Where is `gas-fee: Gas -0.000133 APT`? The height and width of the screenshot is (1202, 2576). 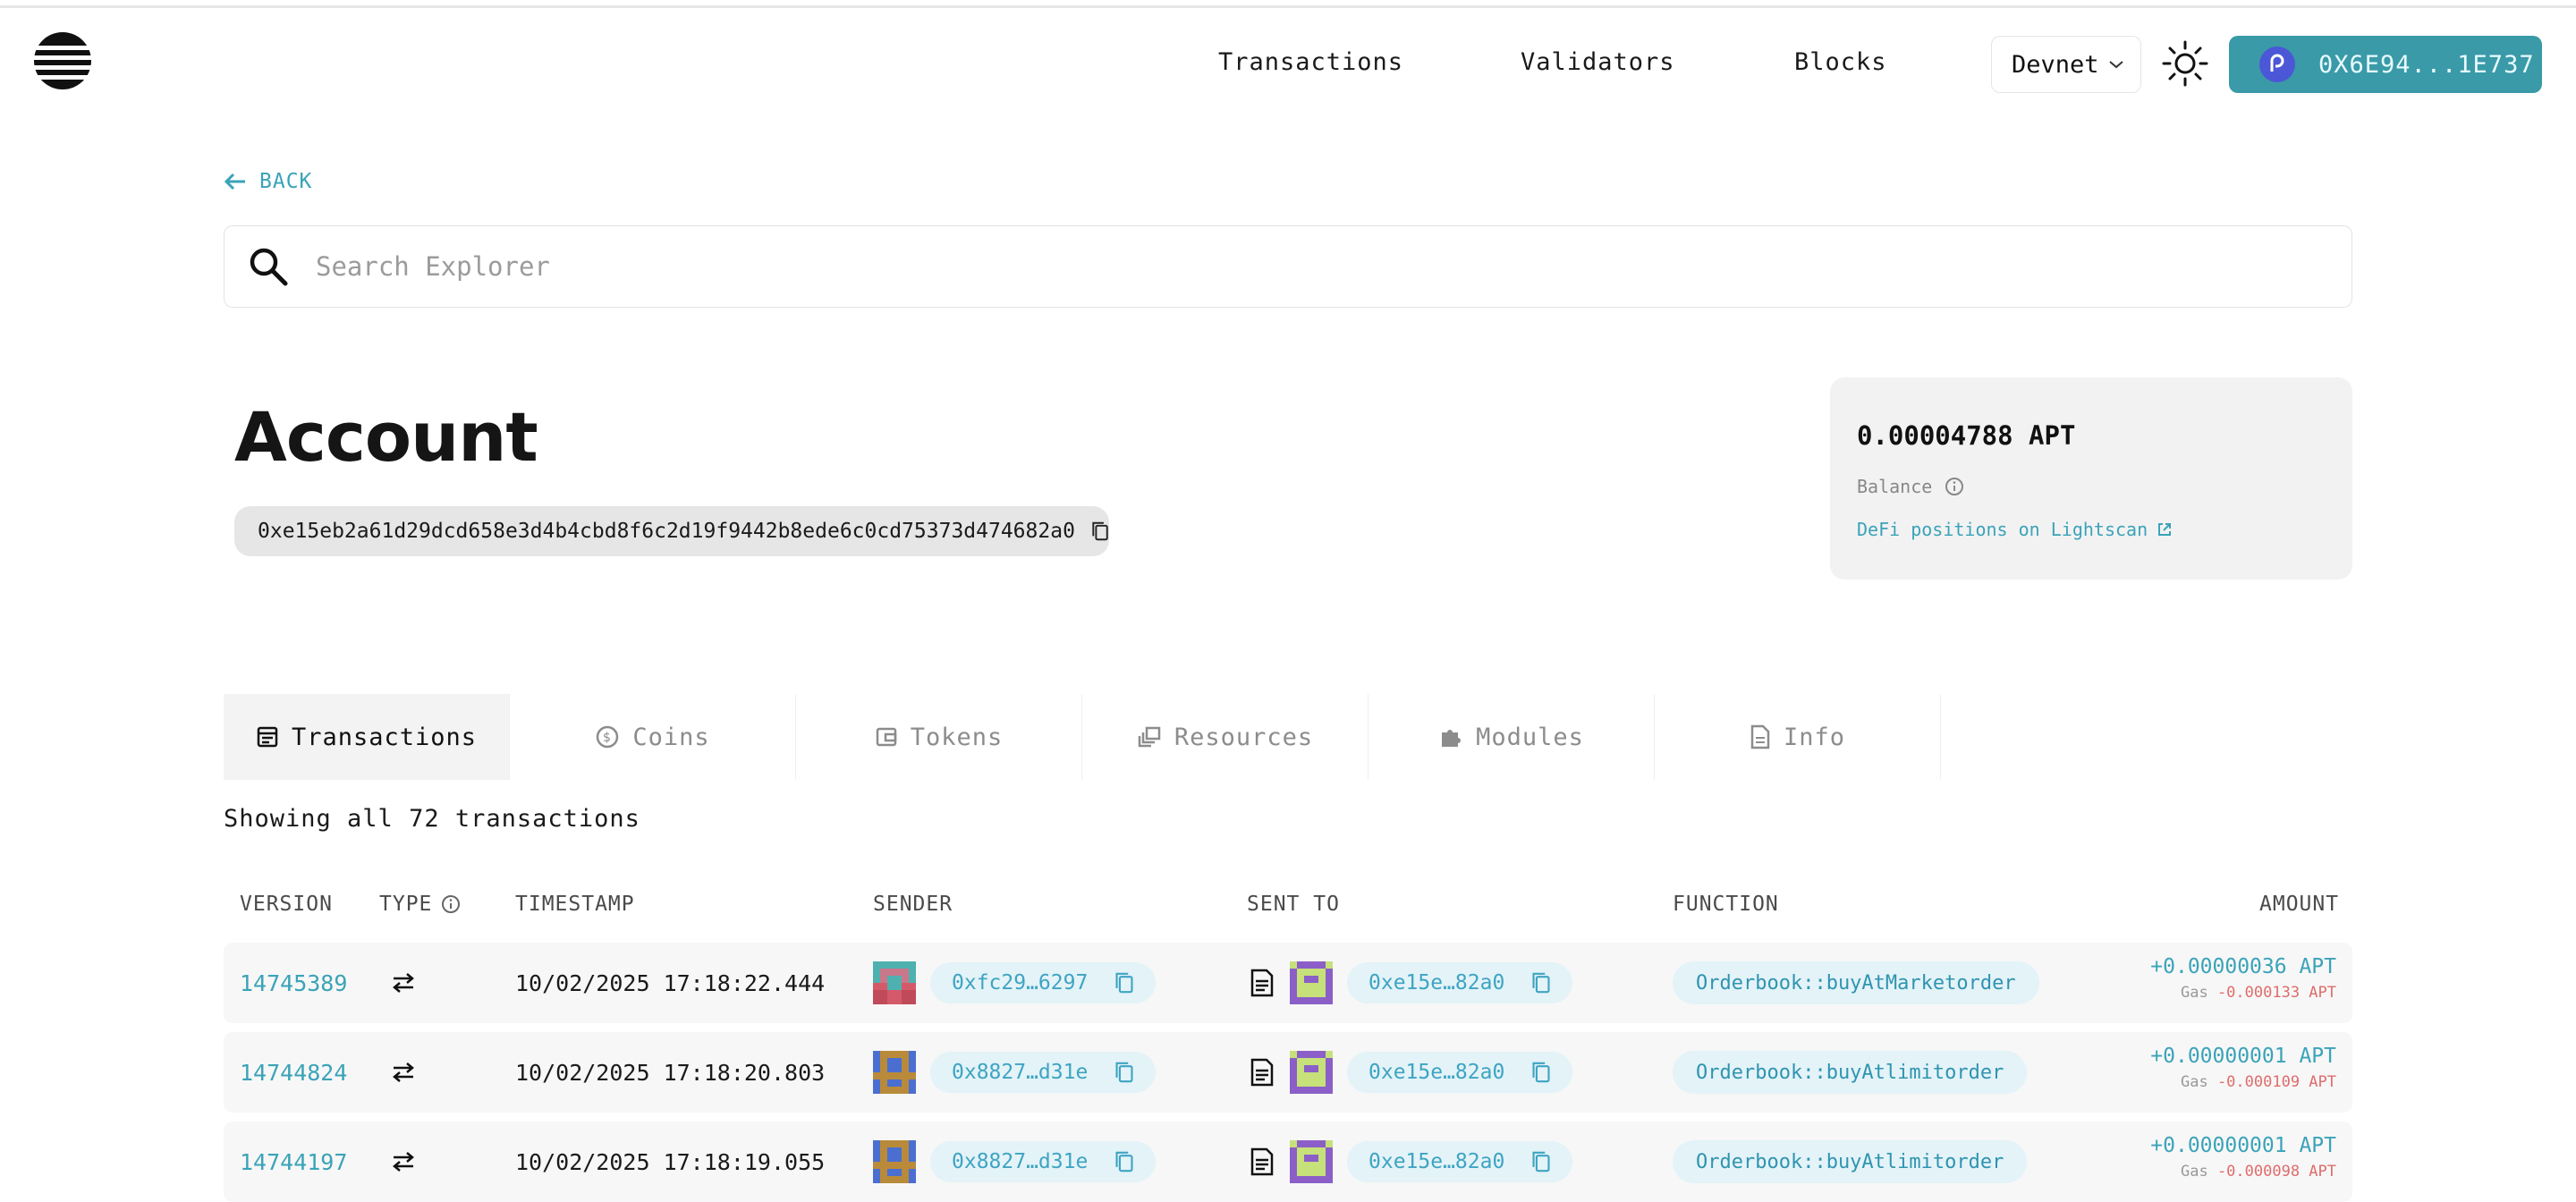 gas-fee: Gas -0.000133 APT is located at coordinates (2243, 993).